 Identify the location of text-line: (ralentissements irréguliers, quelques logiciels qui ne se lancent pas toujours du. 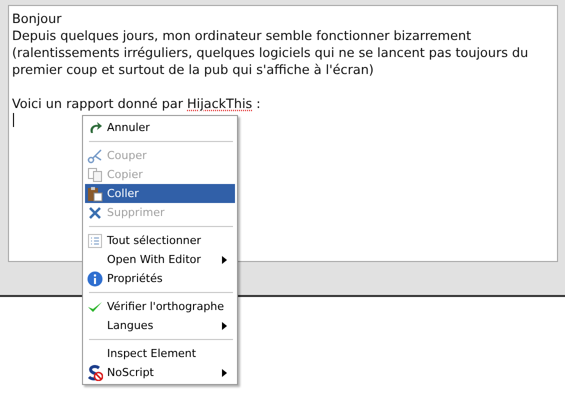
(271, 53).